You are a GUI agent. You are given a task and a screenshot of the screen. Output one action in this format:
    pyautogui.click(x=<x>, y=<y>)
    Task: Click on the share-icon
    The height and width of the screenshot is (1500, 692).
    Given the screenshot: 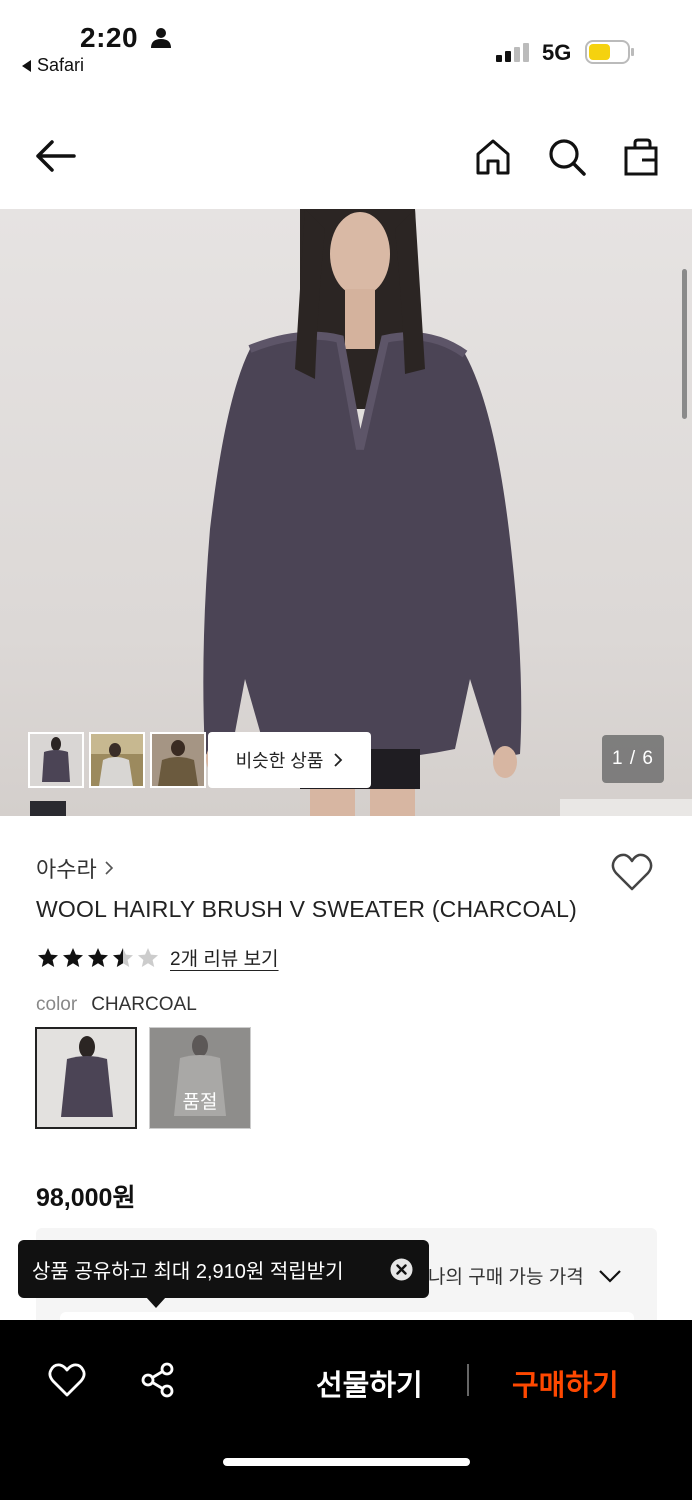 What is the action you would take?
    pyautogui.click(x=158, y=1380)
    